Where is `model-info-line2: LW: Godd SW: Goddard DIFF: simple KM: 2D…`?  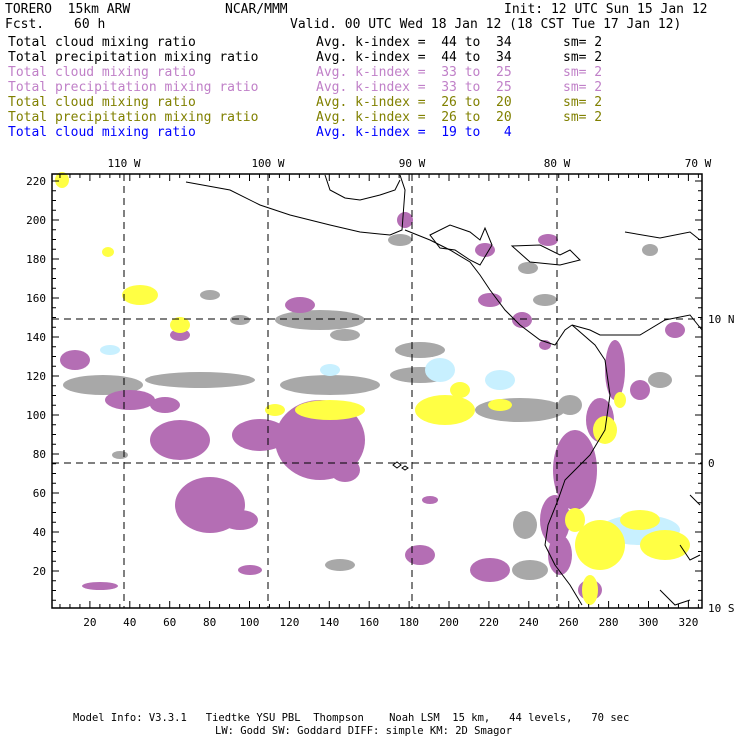 model-info-line2: LW: Godd SW: Goddard DIFF: simple KM: 2D… is located at coordinates (364, 731).